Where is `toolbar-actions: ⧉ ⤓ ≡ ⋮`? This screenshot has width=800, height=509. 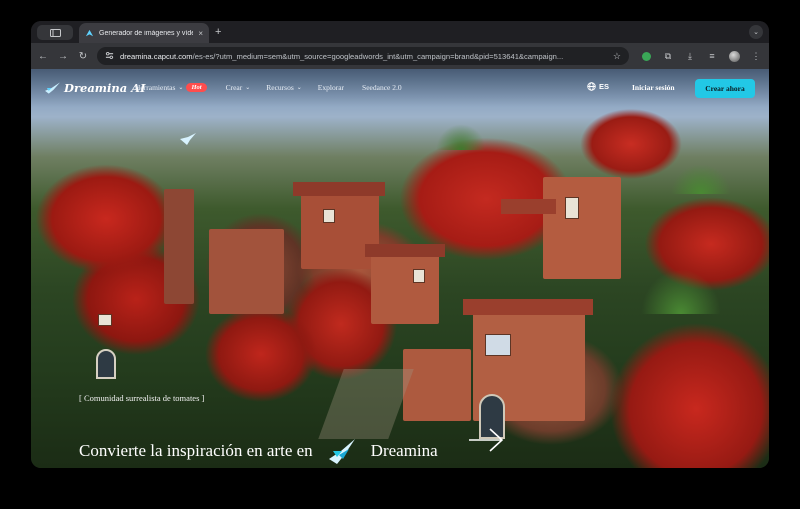 toolbar-actions: ⧉ ⤓ ≡ ⋮ is located at coordinates (701, 56).